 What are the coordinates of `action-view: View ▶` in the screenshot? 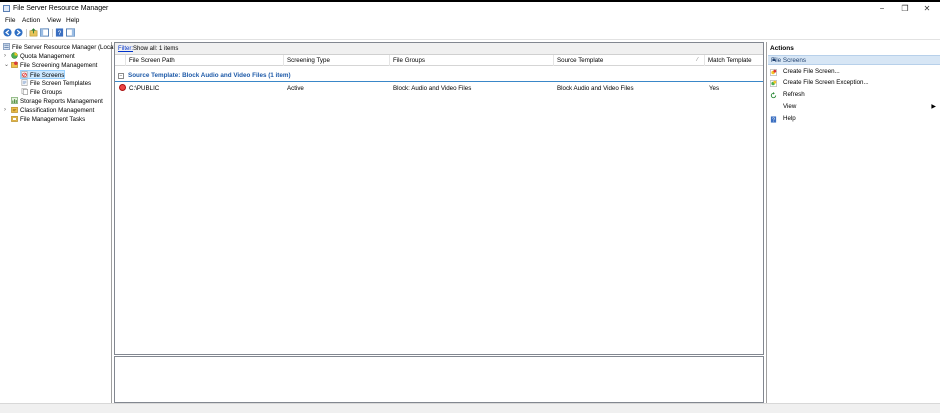 It's located at (854, 107).